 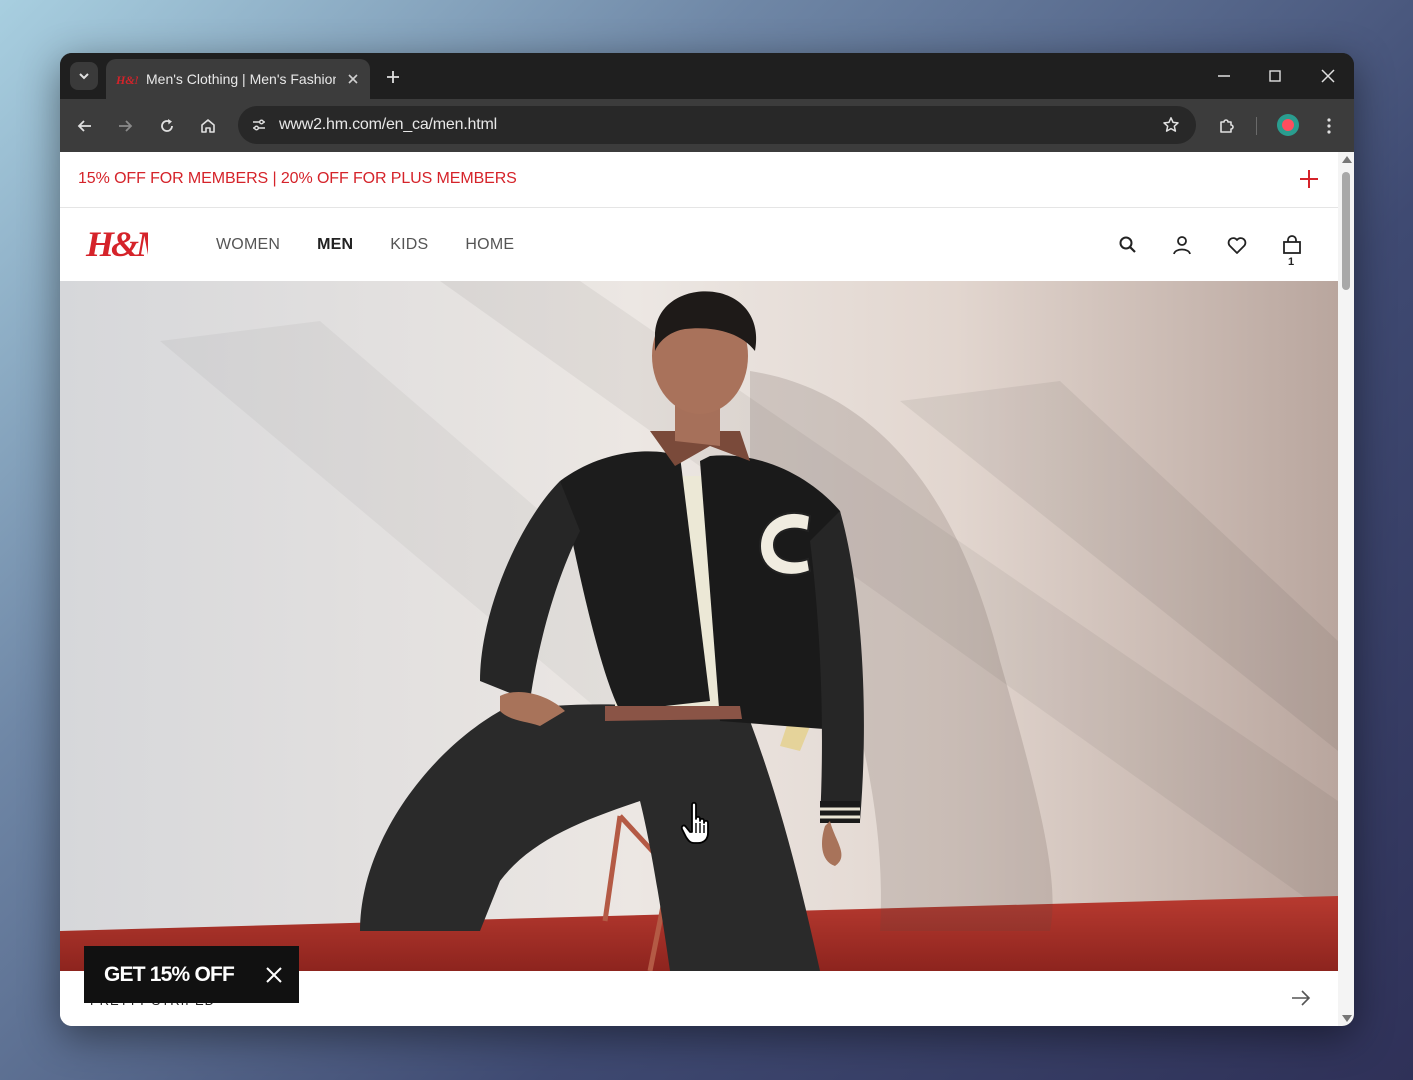 I want to click on back-button, so click(x=85, y=126).